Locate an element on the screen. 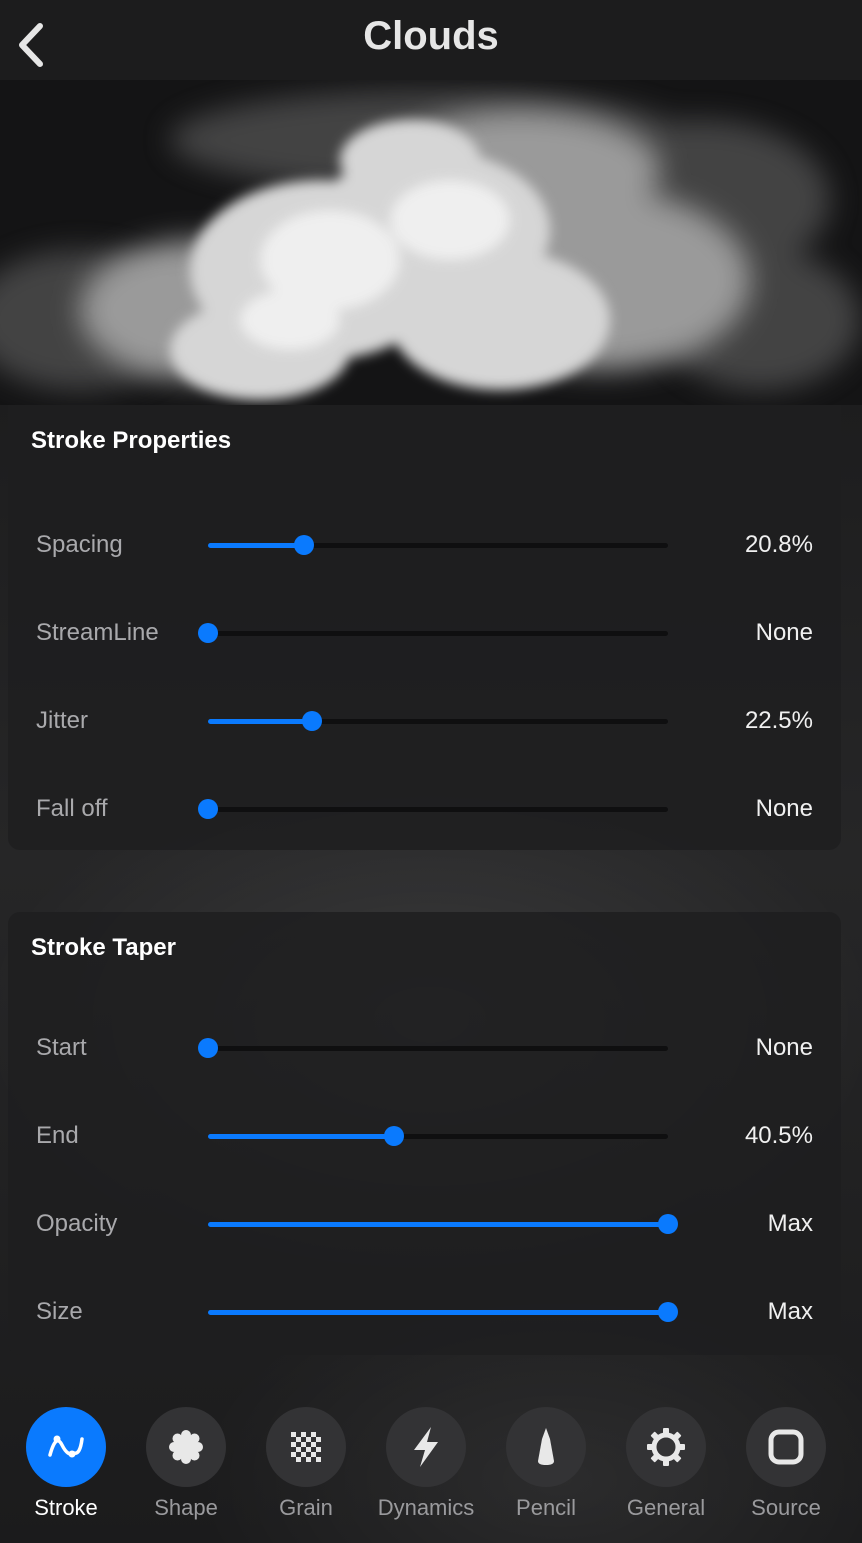  tab-grain: Grain is located at coordinates (306, 1467).